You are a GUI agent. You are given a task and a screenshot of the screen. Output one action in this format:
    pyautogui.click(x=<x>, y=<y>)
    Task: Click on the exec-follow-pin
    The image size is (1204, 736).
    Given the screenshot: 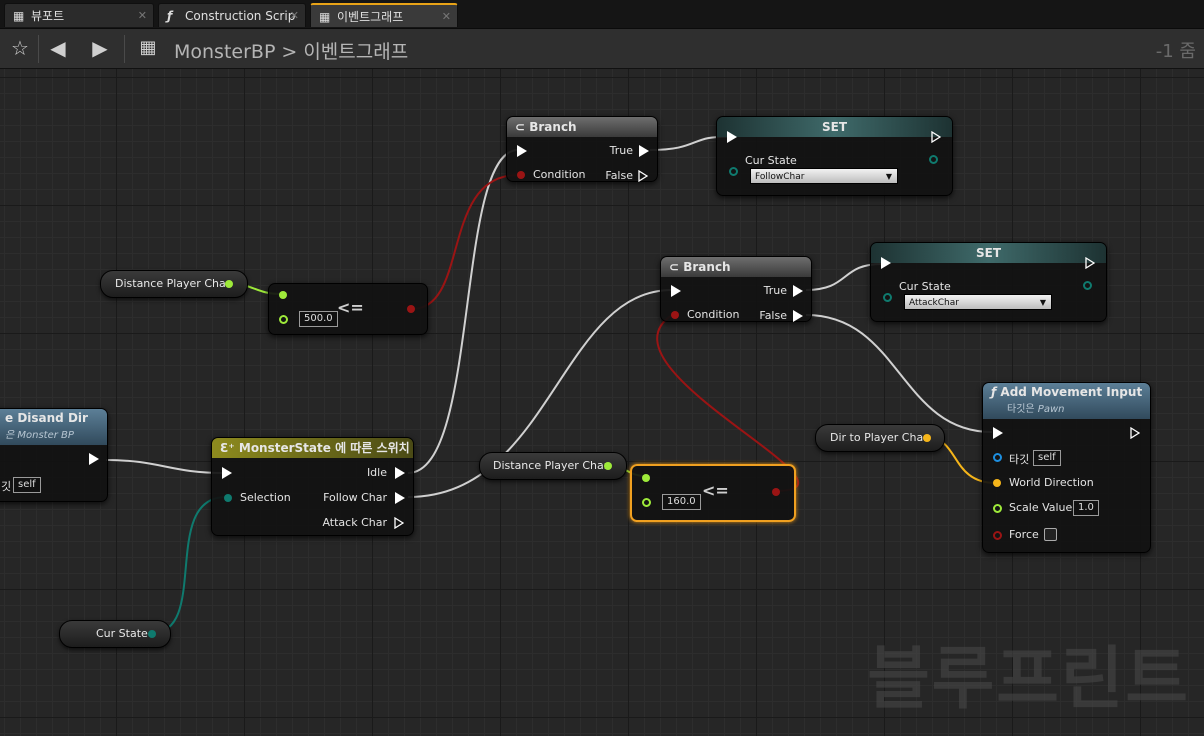 What is the action you would take?
    pyautogui.click(x=400, y=498)
    